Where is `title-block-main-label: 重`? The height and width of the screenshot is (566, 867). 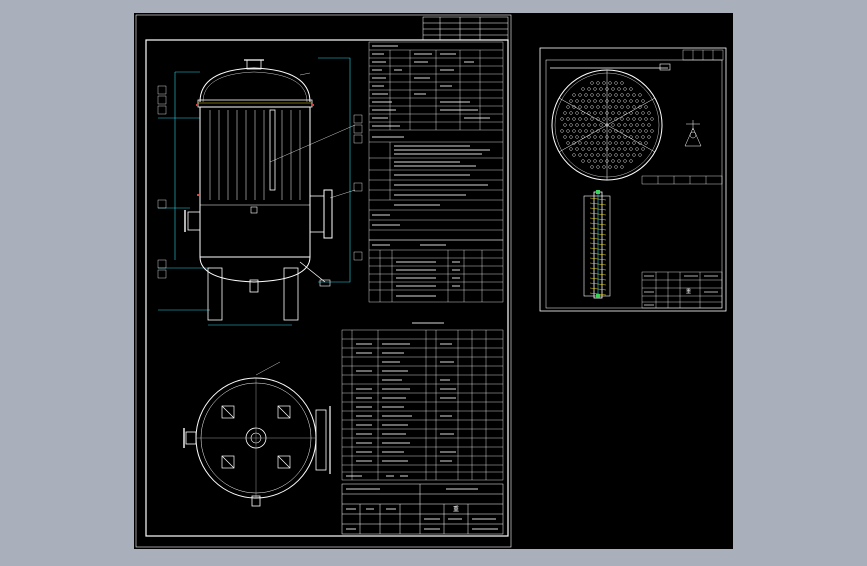
title-block-main-label: 重 is located at coordinates (456, 509).